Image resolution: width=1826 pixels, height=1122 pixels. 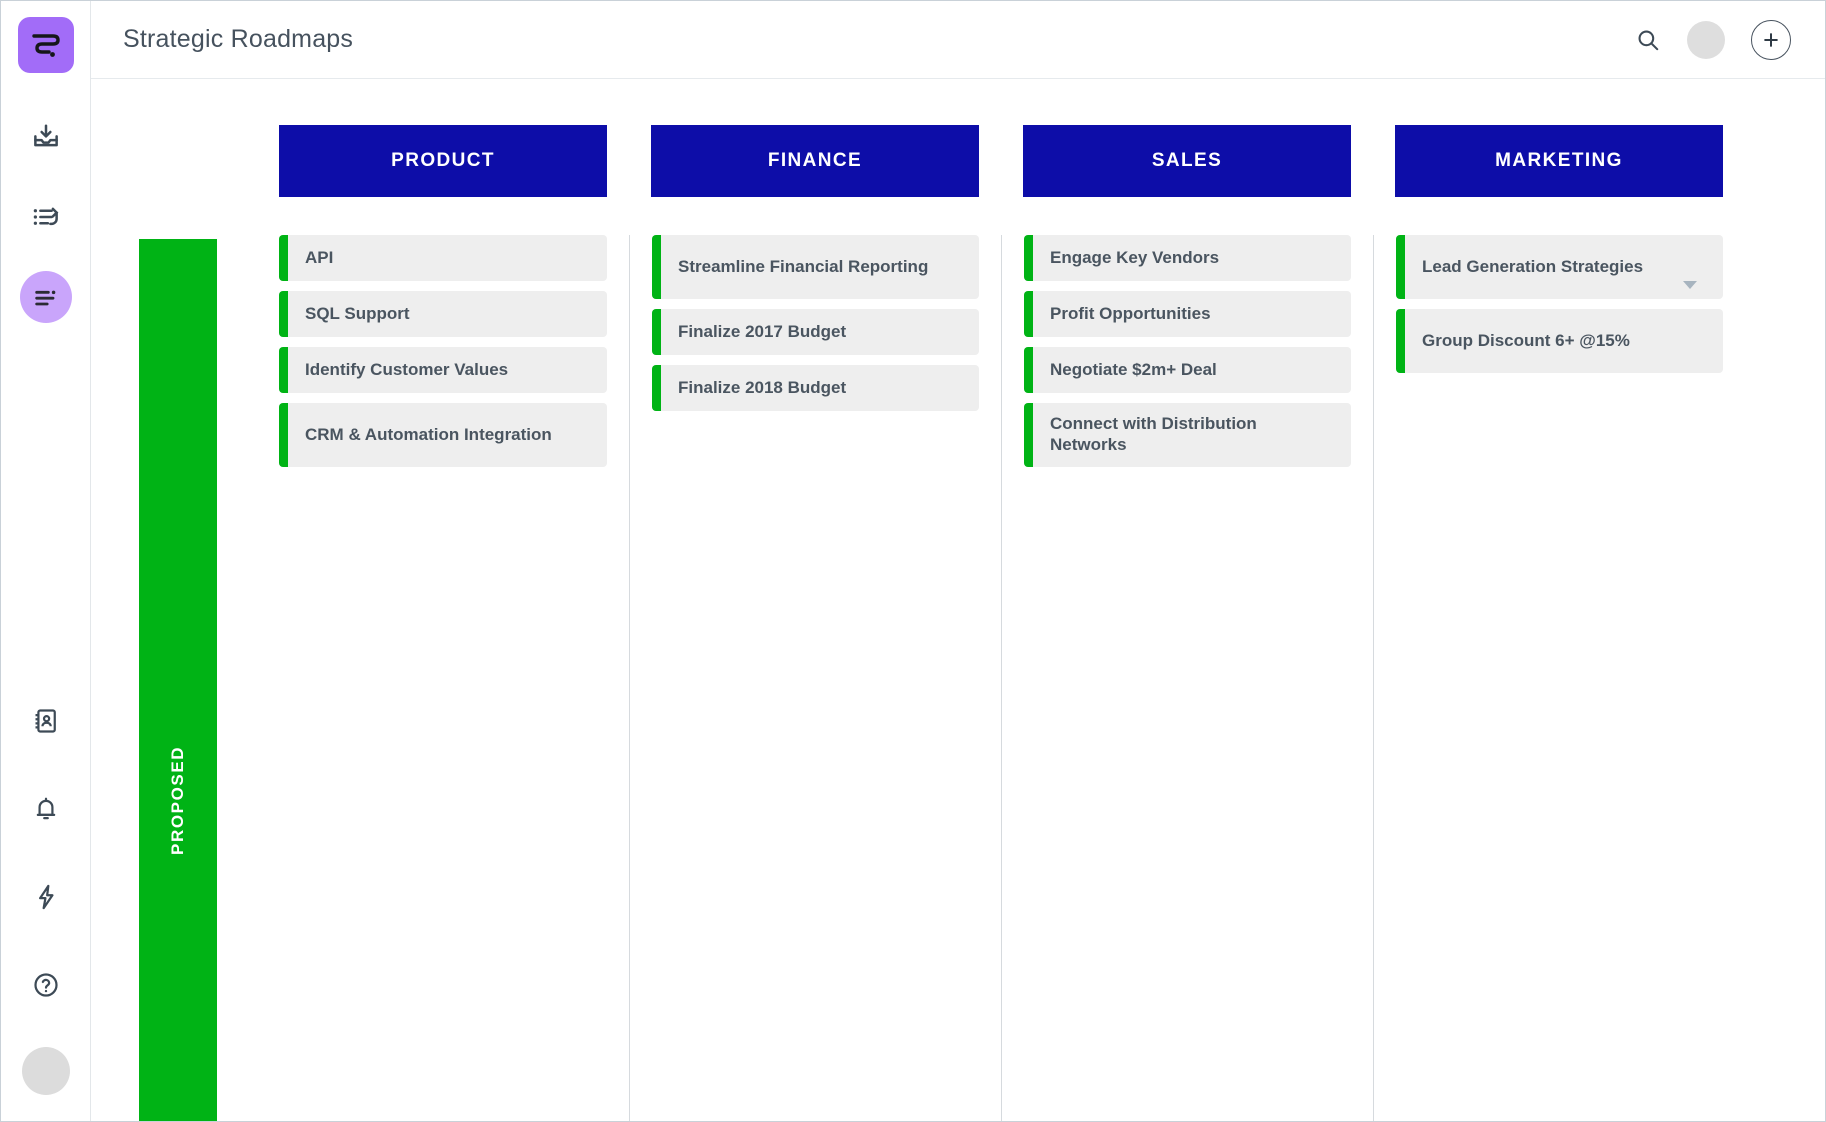 I want to click on topbar-avatar, so click(x=1706, y=39).